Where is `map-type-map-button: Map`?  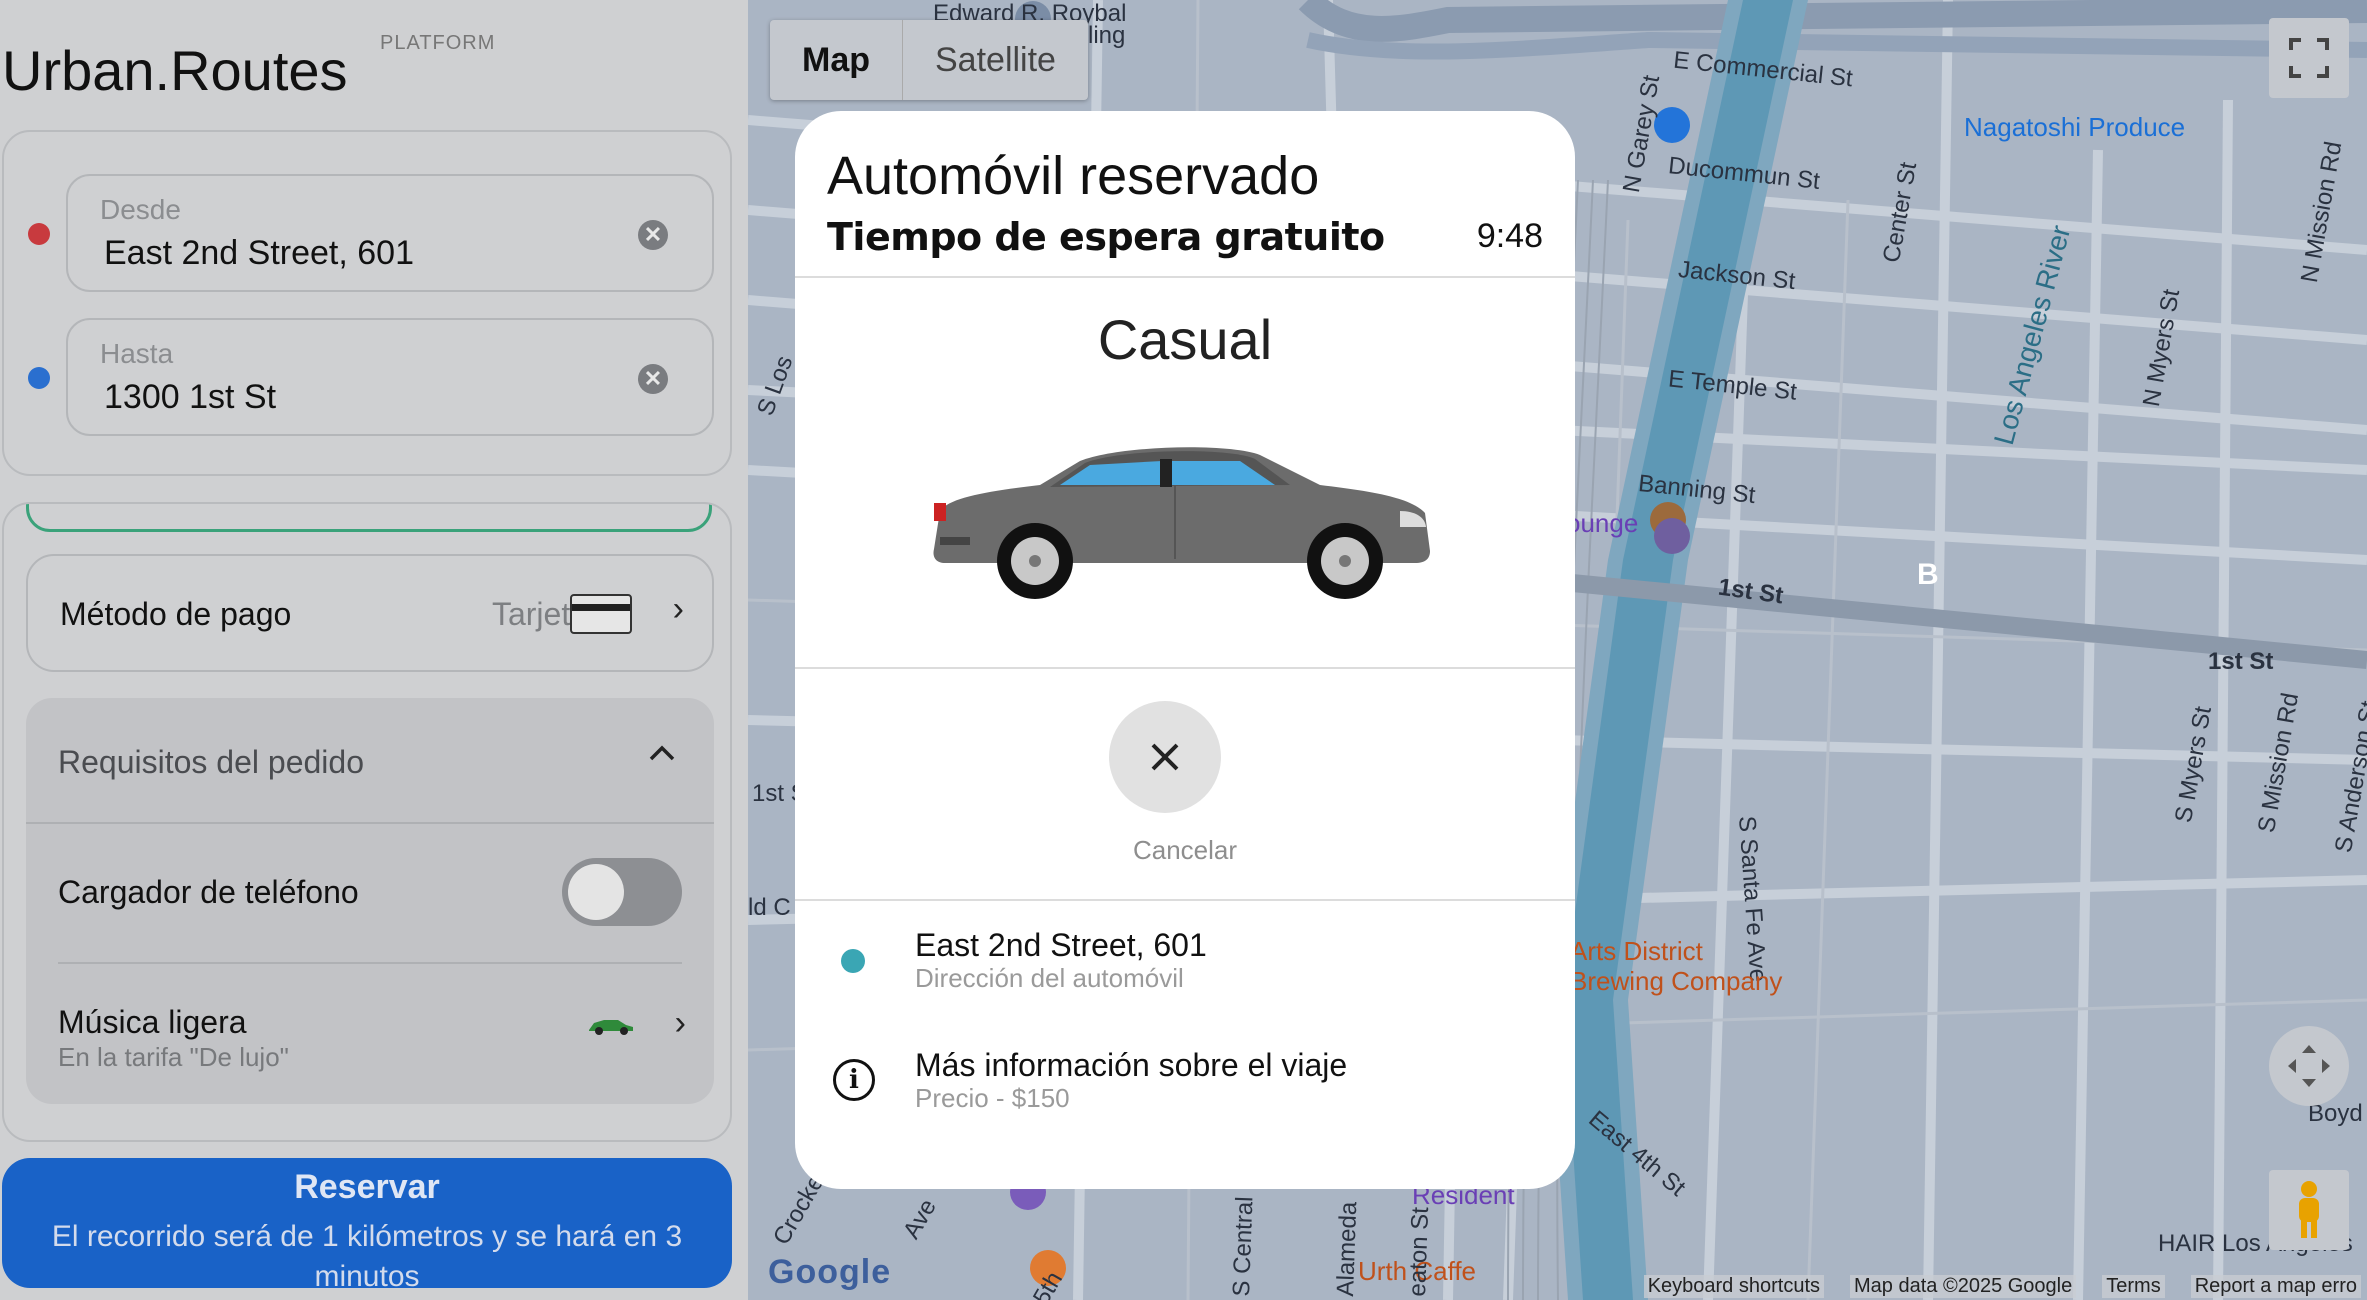
map-type-map-button: Map is located at coordinates (836, 60).